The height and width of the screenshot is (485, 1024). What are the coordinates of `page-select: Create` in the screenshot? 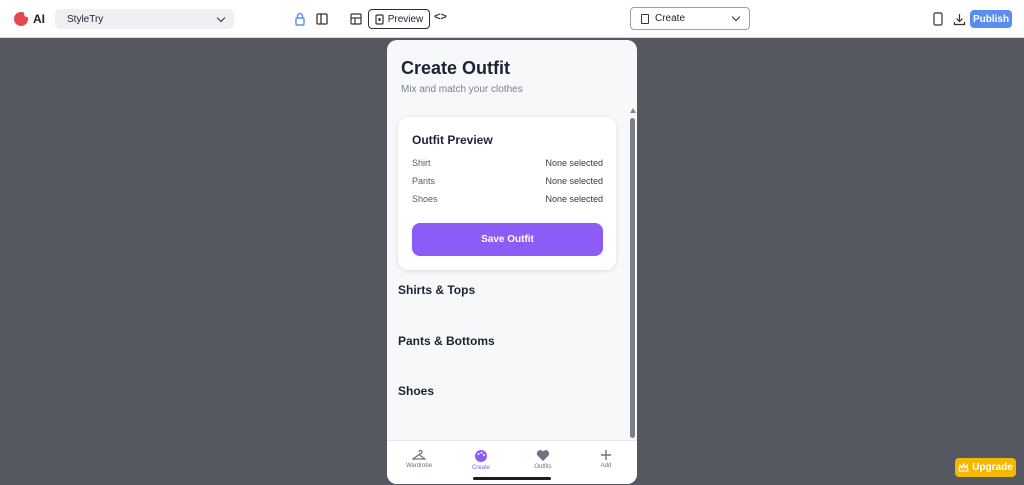 It's located at (690, 18).